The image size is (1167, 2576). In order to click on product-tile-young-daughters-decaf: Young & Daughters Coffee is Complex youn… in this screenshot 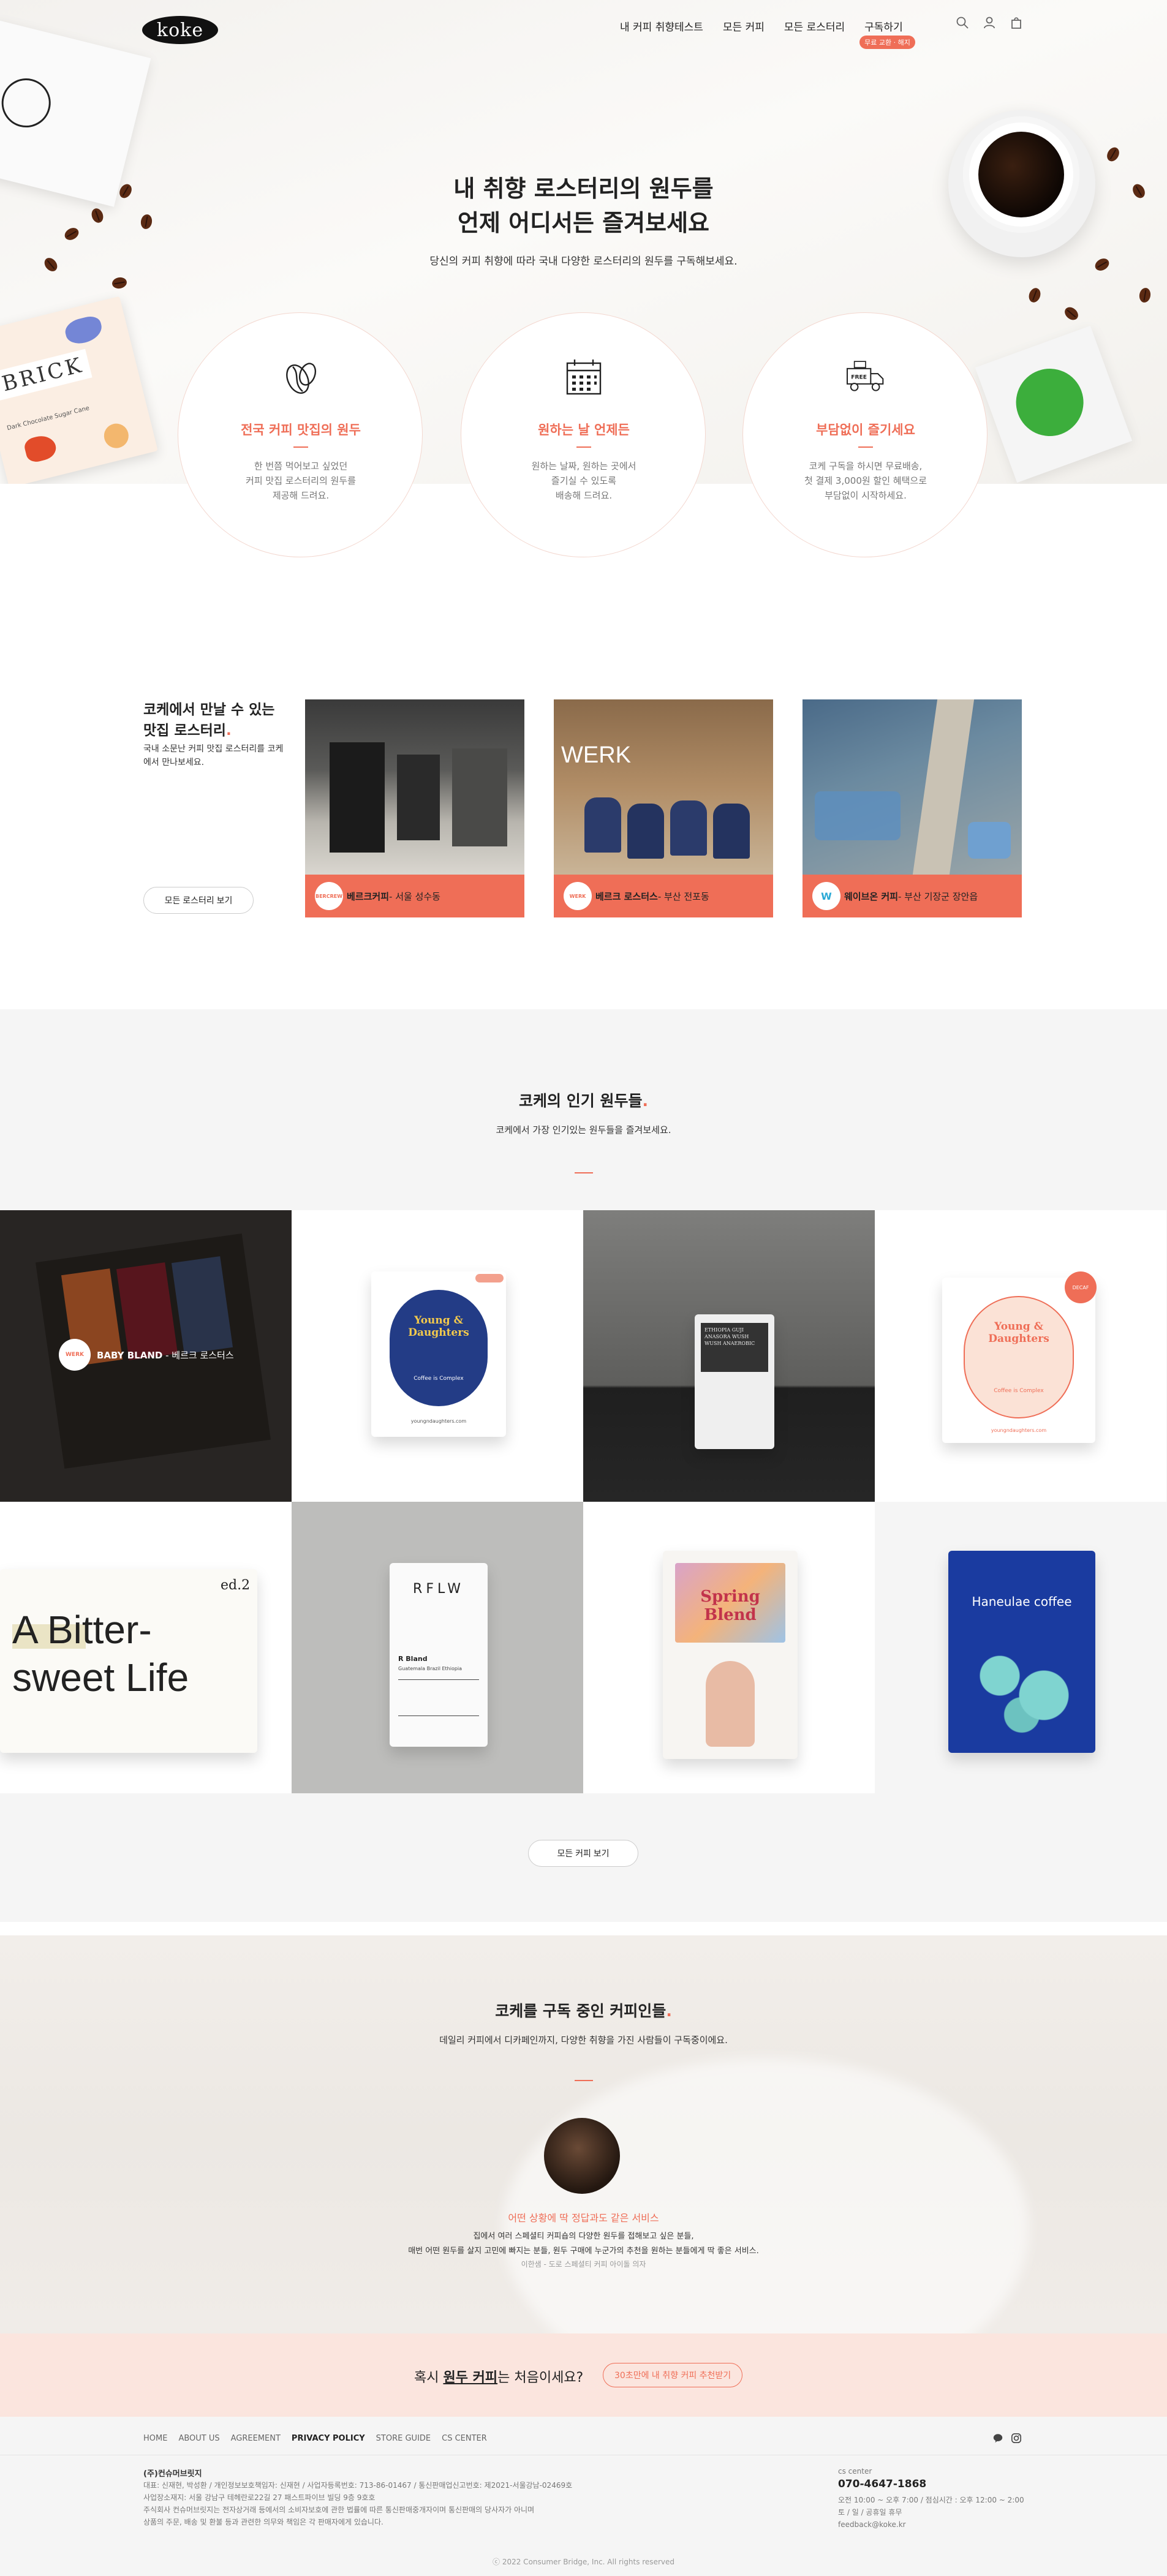, I will do `click(1020, 1356)`.